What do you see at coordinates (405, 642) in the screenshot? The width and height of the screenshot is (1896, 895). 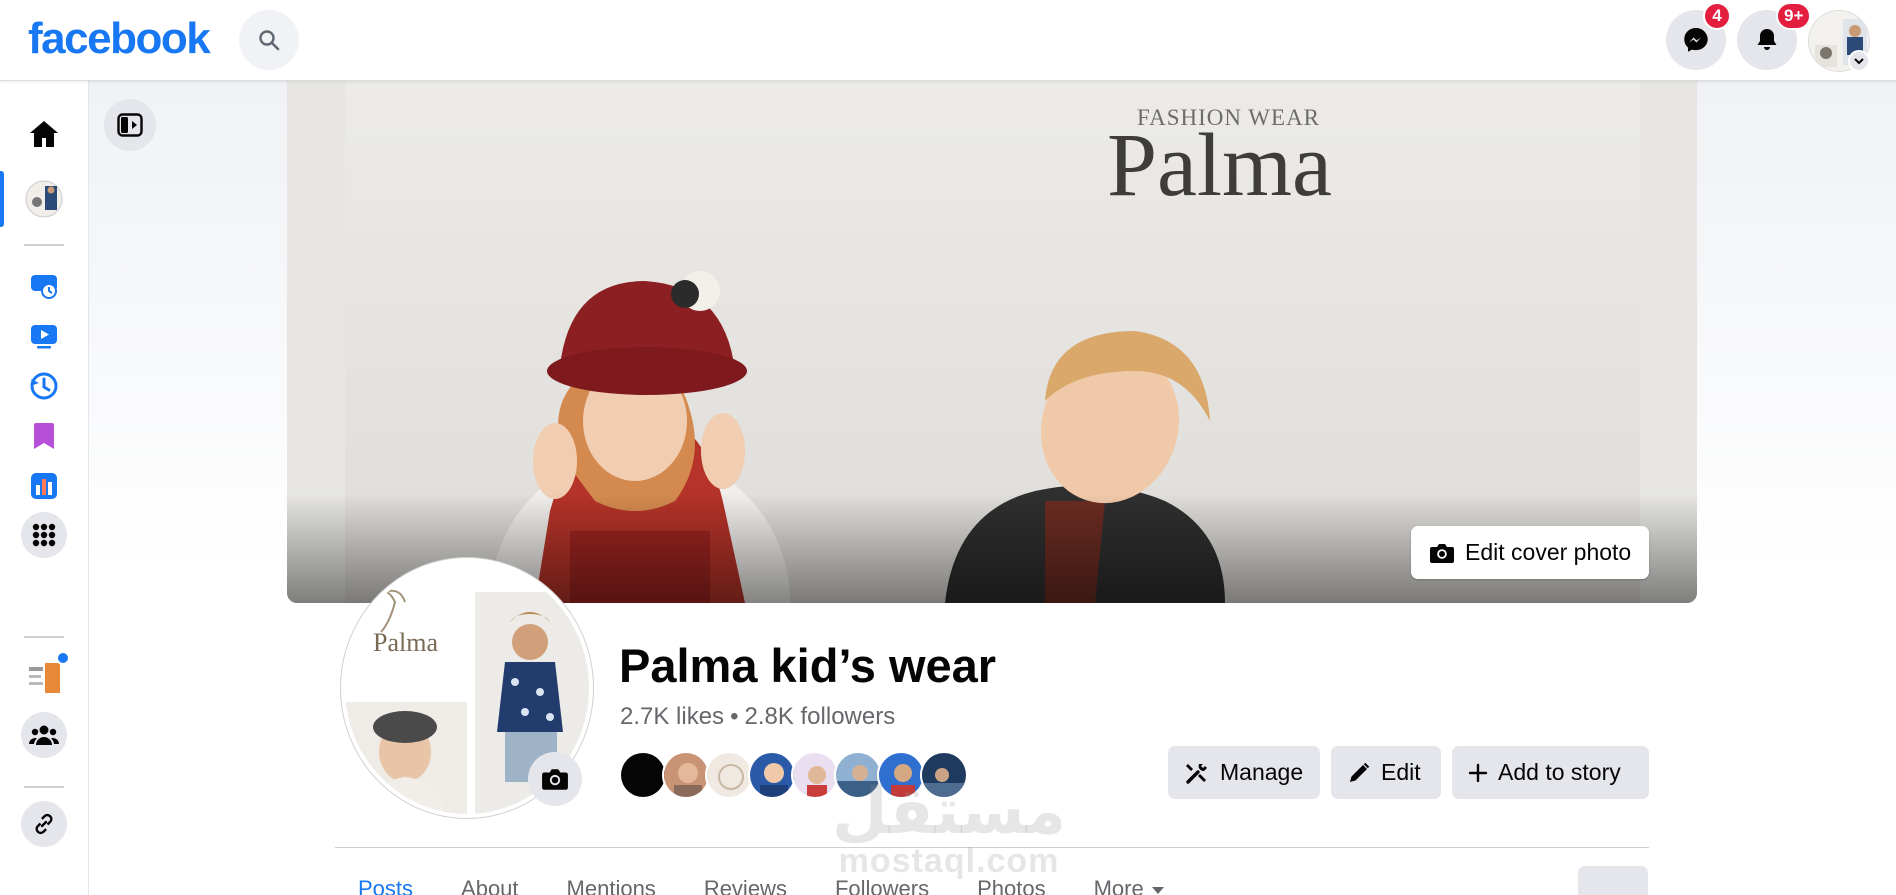 I see `profile-brand-text: Palma` at bounding box center [405, 642].